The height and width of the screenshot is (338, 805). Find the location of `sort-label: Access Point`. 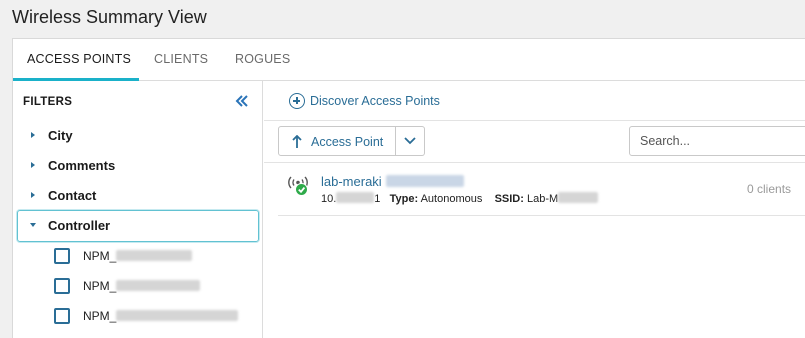

sort-label: Access Point is located at coordinates (347, 142).